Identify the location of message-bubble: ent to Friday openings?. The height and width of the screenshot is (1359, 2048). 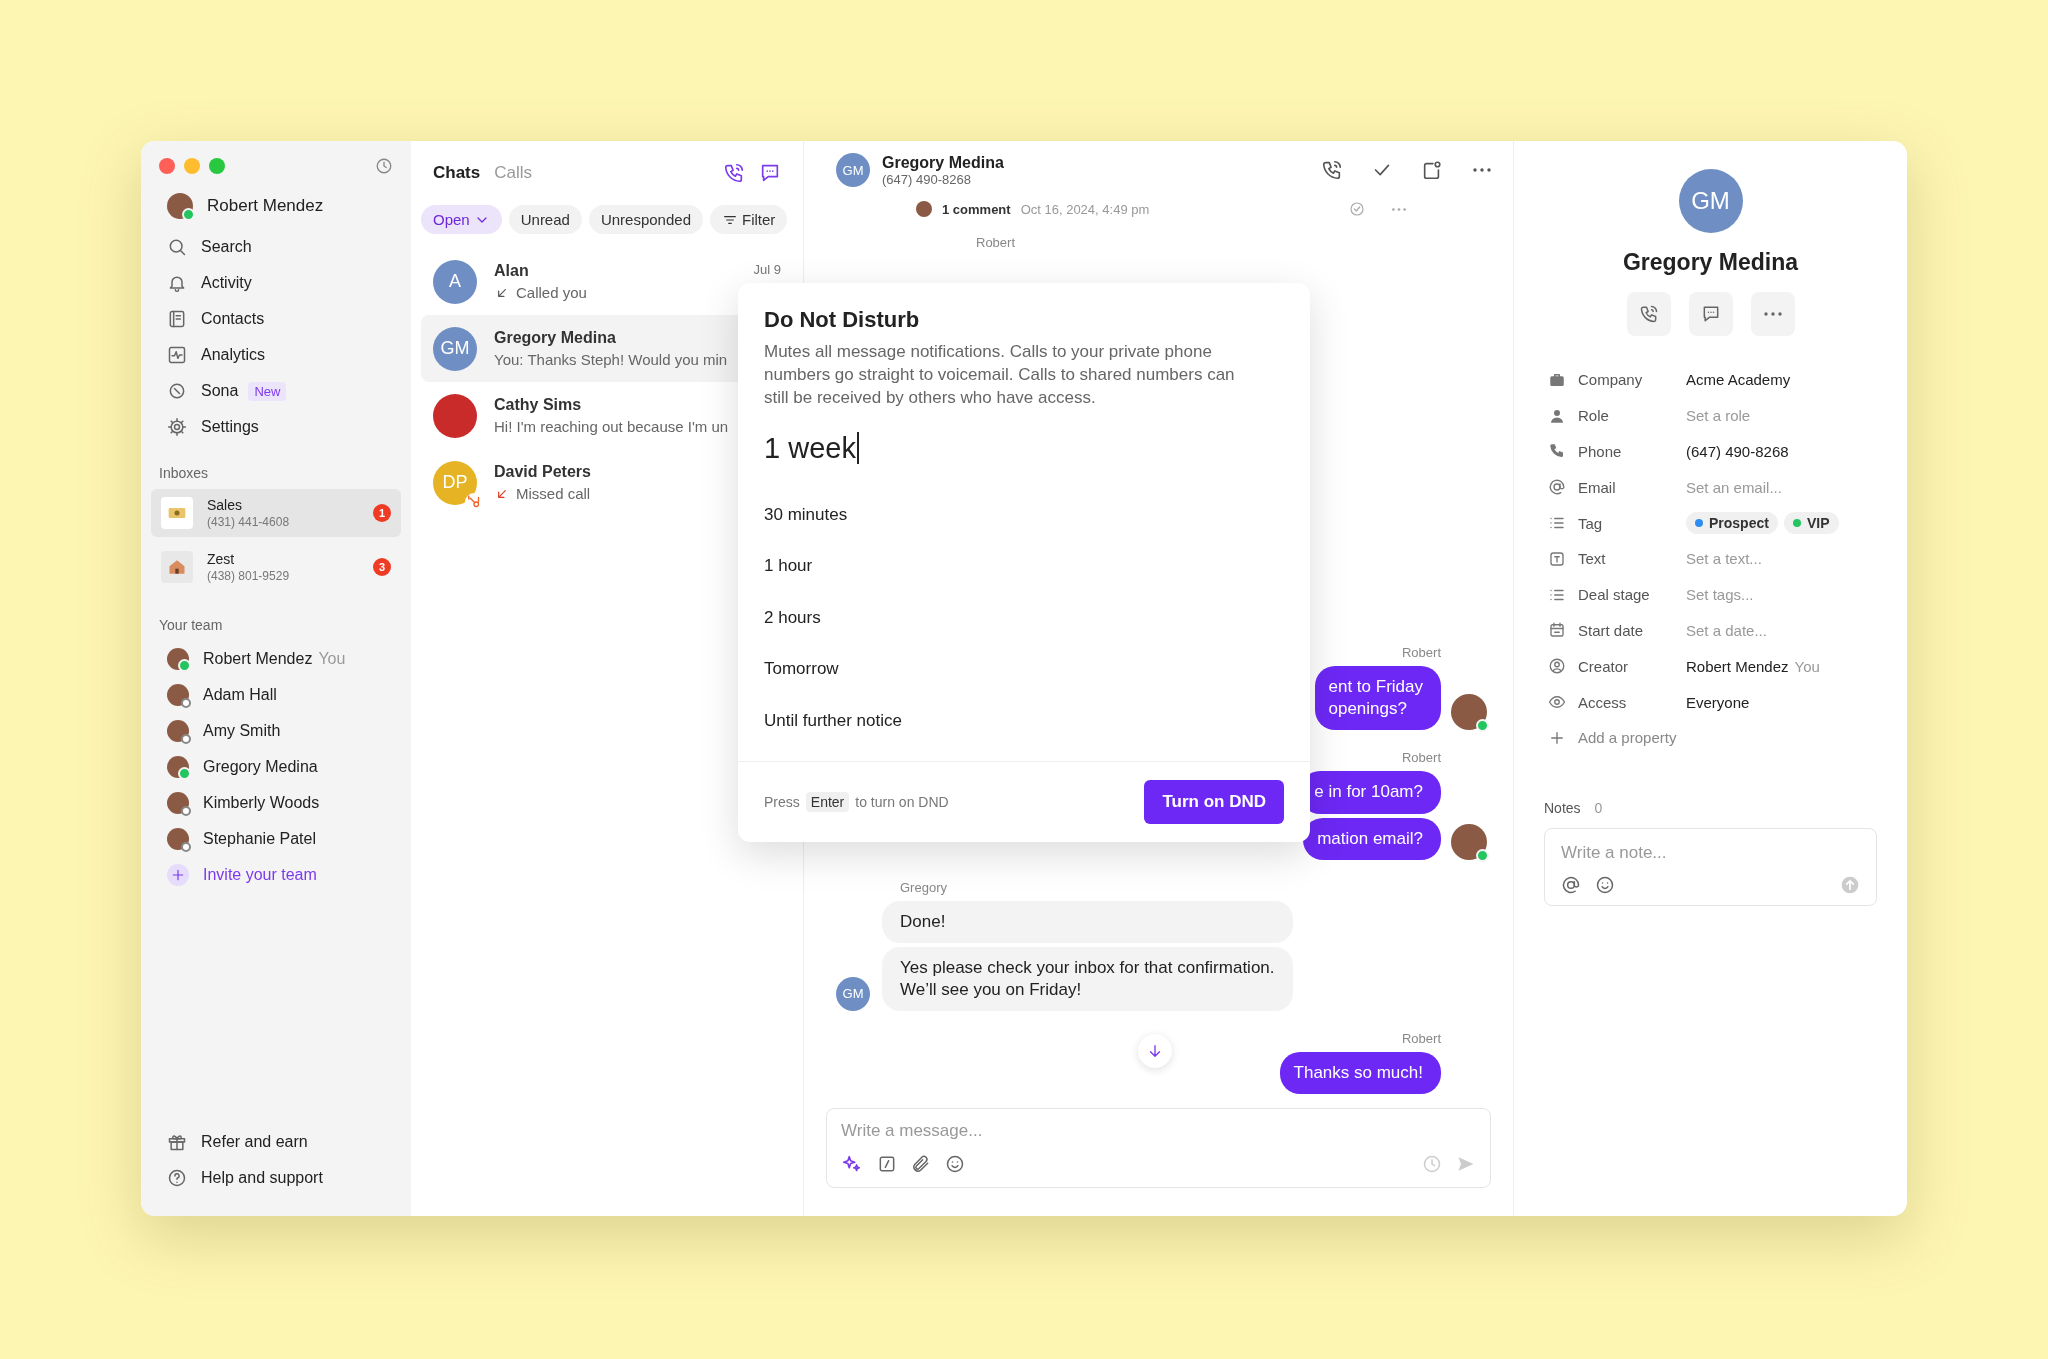
(1377, 698).